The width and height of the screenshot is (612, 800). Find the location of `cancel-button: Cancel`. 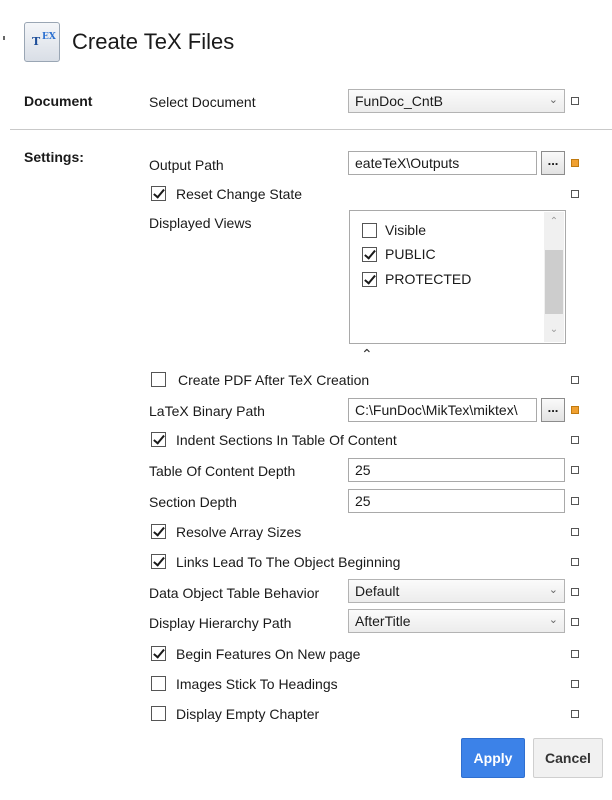

cancel-button: Cancel is located at coordinates (568, 758).